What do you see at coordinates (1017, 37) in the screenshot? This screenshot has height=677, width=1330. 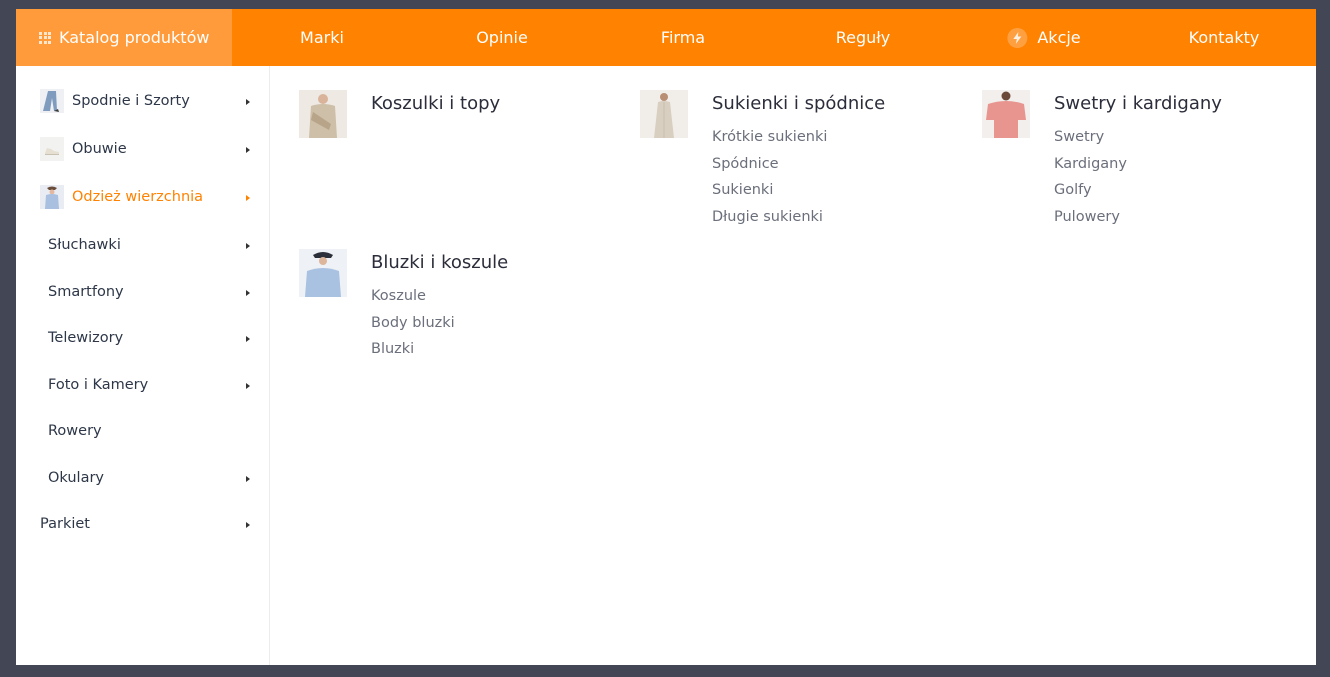 I see `lightning-icon` at bounding box center [1017, 37].